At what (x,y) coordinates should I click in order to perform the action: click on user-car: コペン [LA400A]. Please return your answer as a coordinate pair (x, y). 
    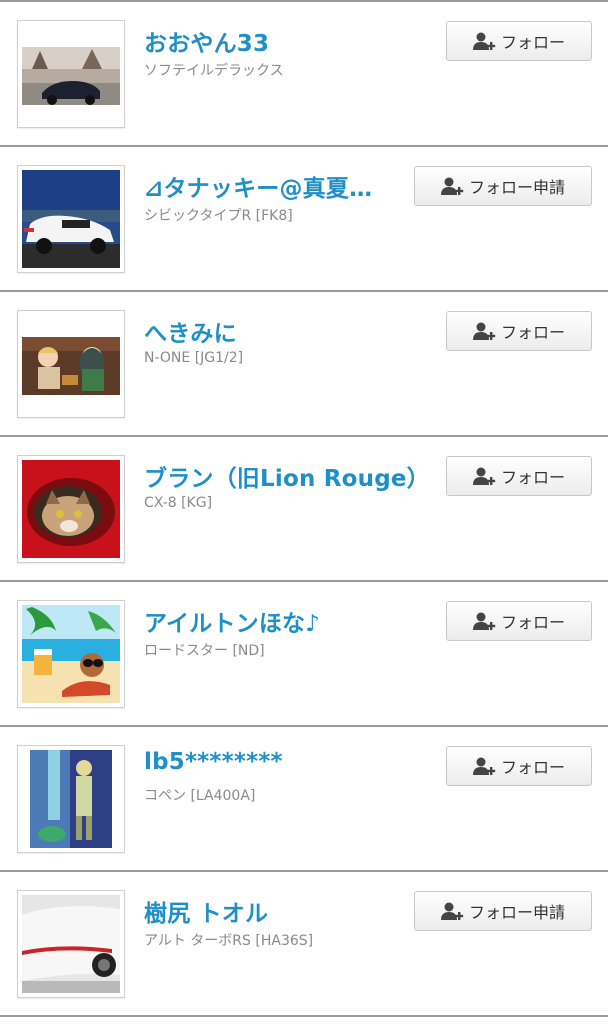
    Looking at the image, I should click on (200, 796).